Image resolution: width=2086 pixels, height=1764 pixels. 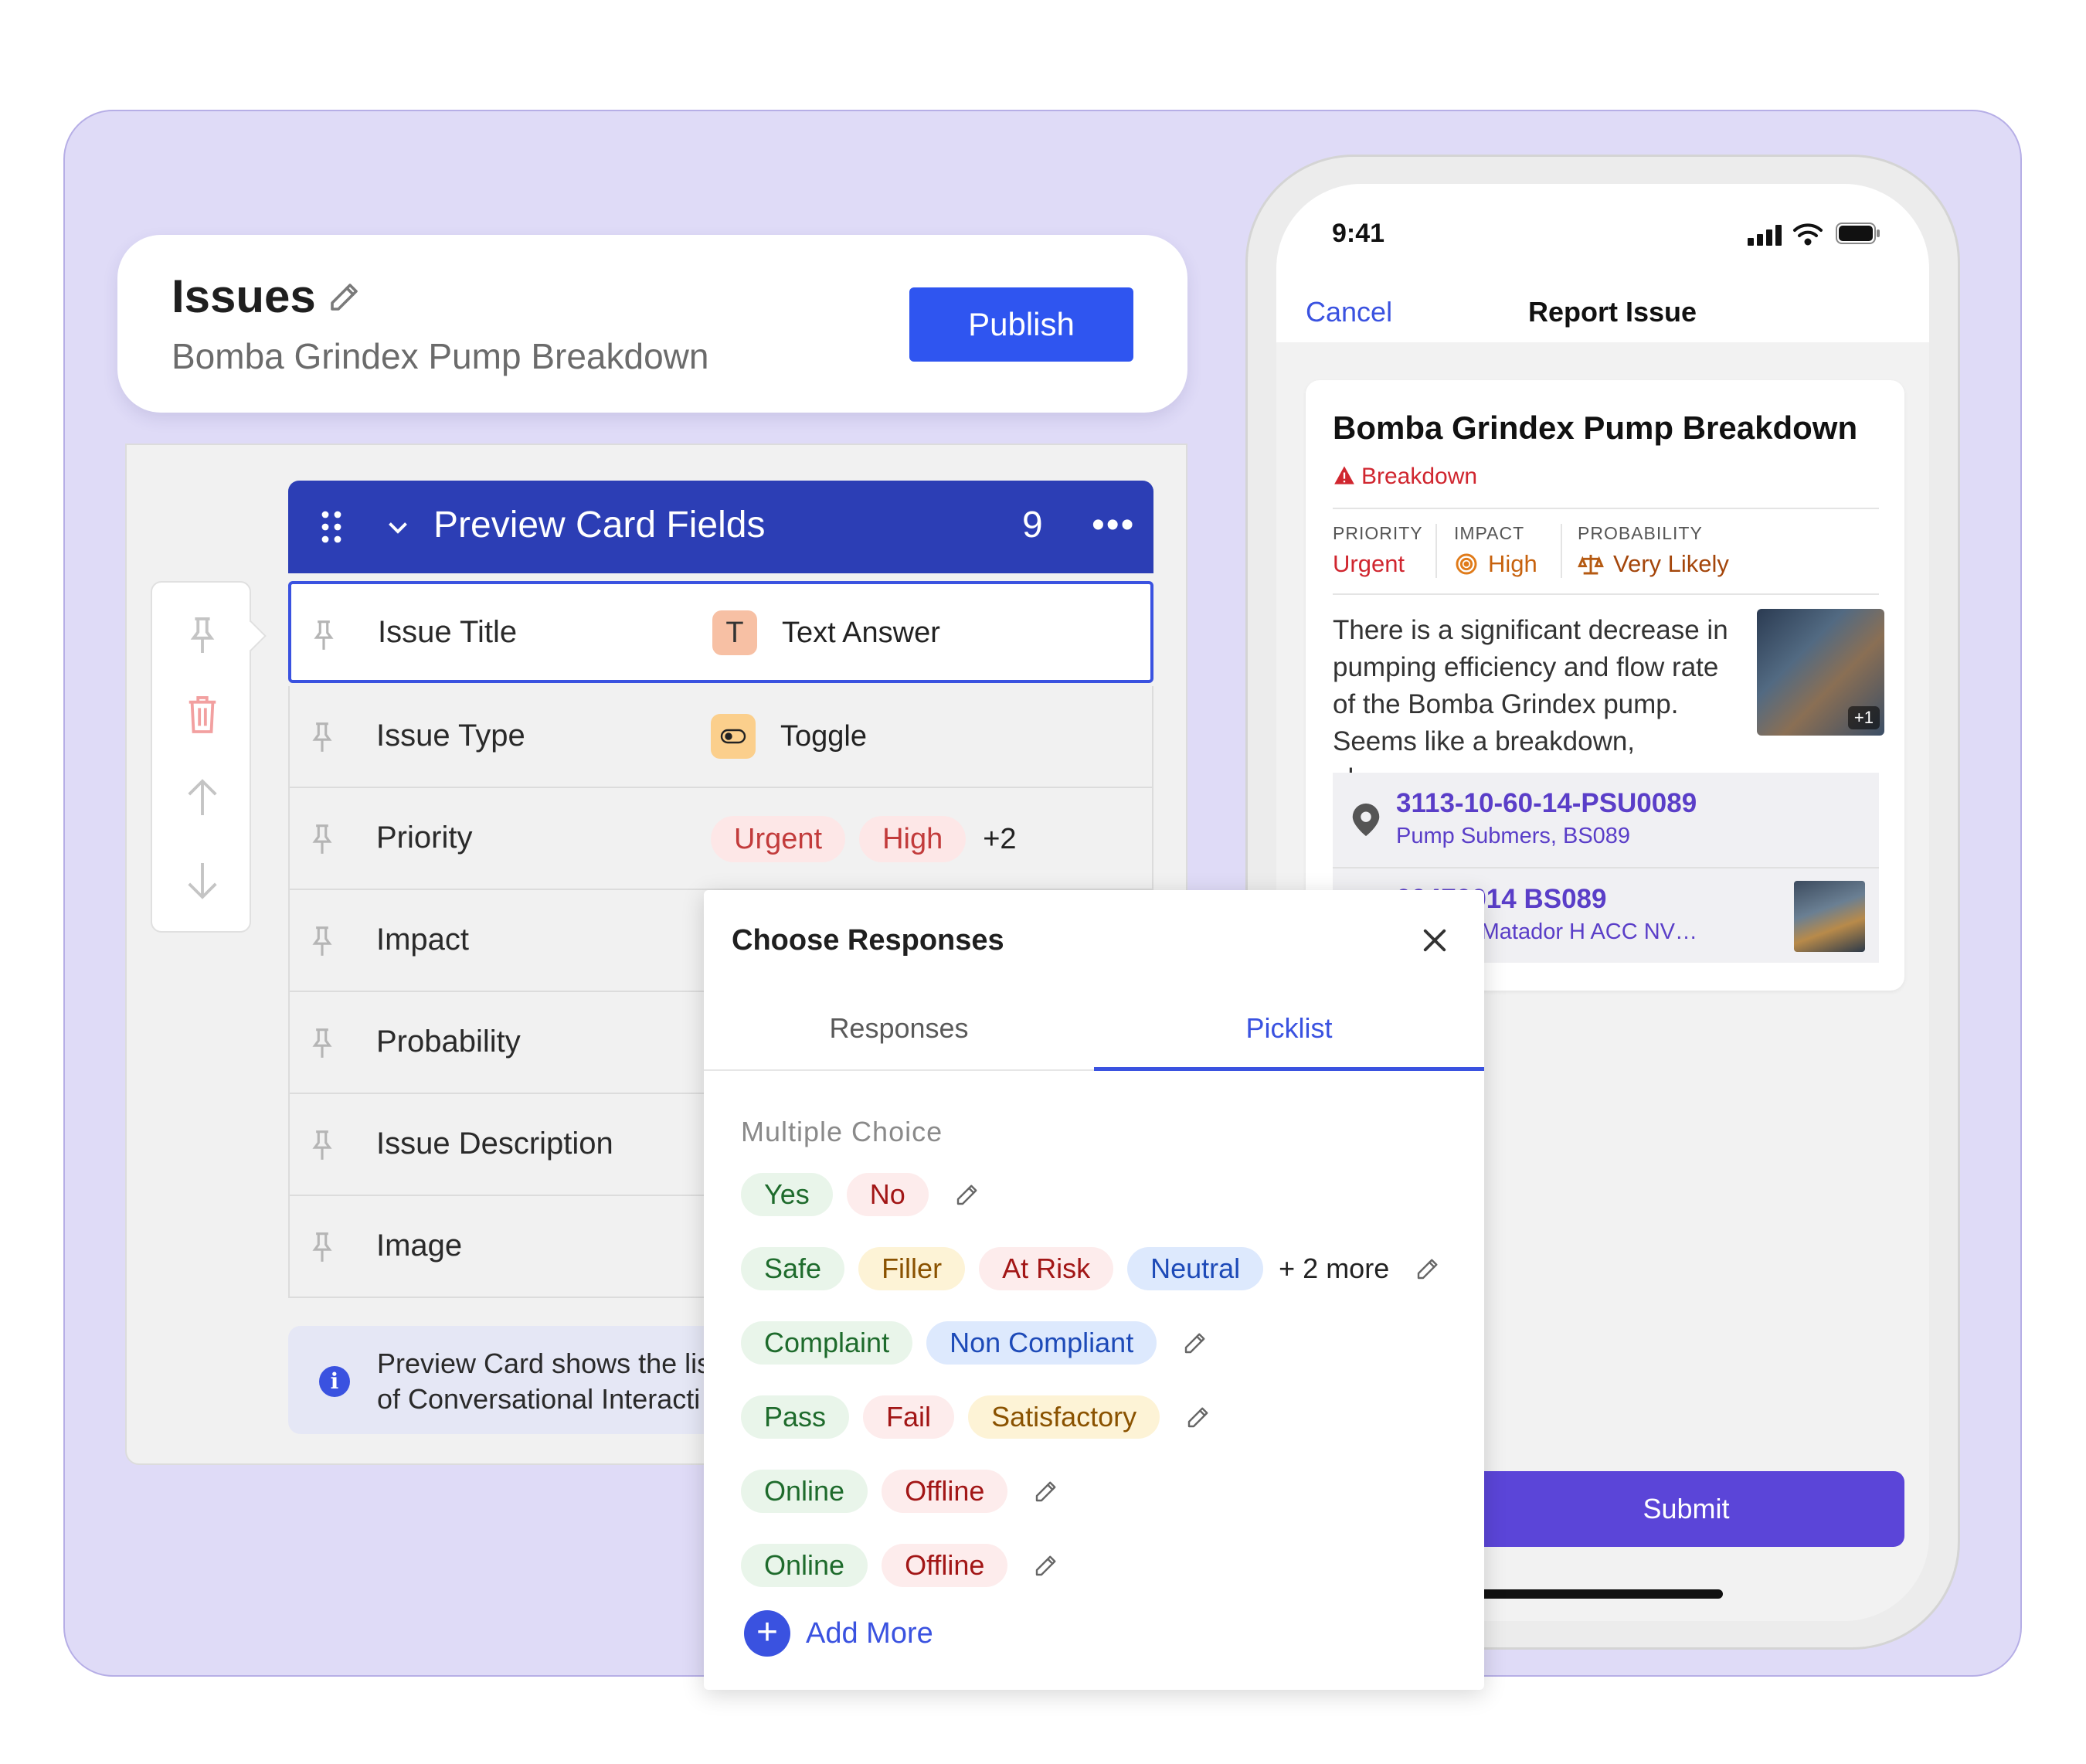 What do you see at coordinates (203, 881) in the screenshot?
I see `move-down-icon` at bounding box center [203, 881].